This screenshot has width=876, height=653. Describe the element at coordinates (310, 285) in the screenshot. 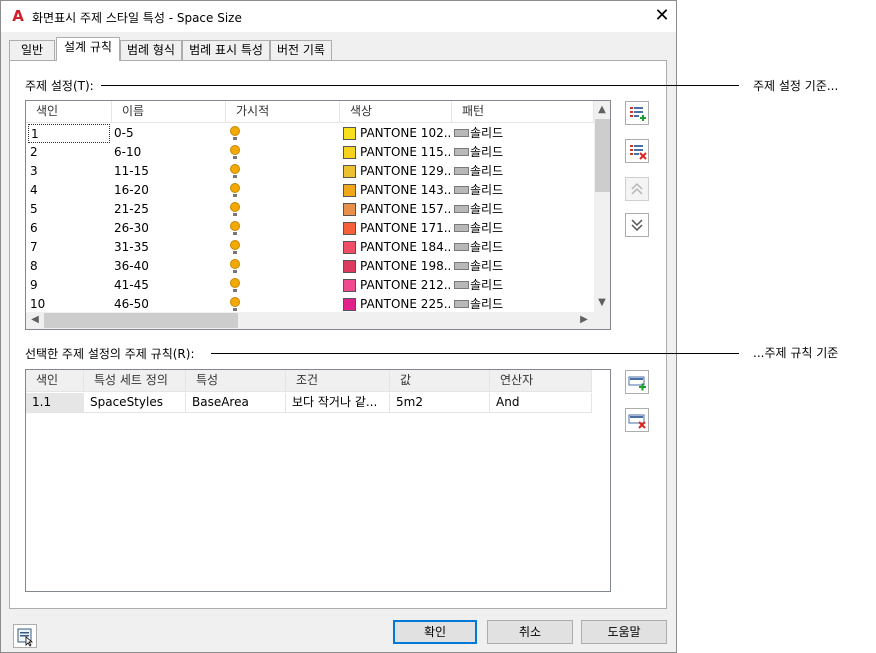

I see `table-row: 9 41-45 PANTONE 212... 솔리드` at that location.